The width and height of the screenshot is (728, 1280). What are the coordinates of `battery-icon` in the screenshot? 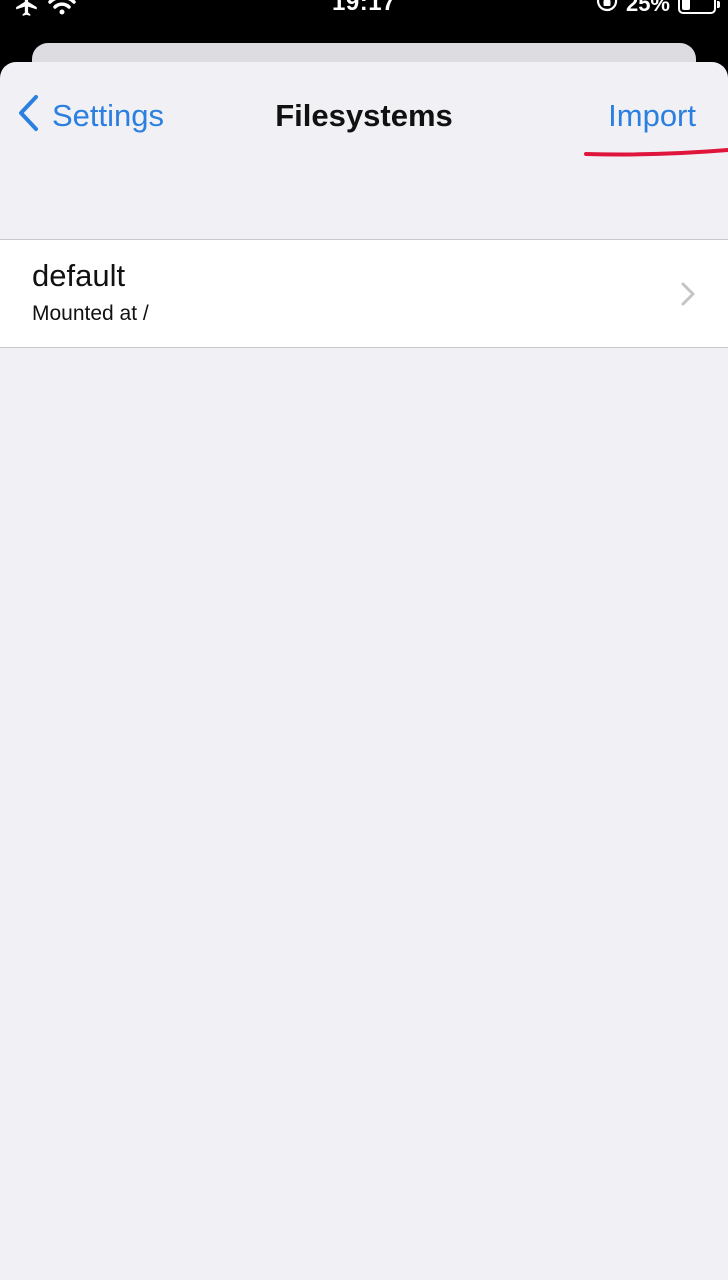 It's located at (699, 7).